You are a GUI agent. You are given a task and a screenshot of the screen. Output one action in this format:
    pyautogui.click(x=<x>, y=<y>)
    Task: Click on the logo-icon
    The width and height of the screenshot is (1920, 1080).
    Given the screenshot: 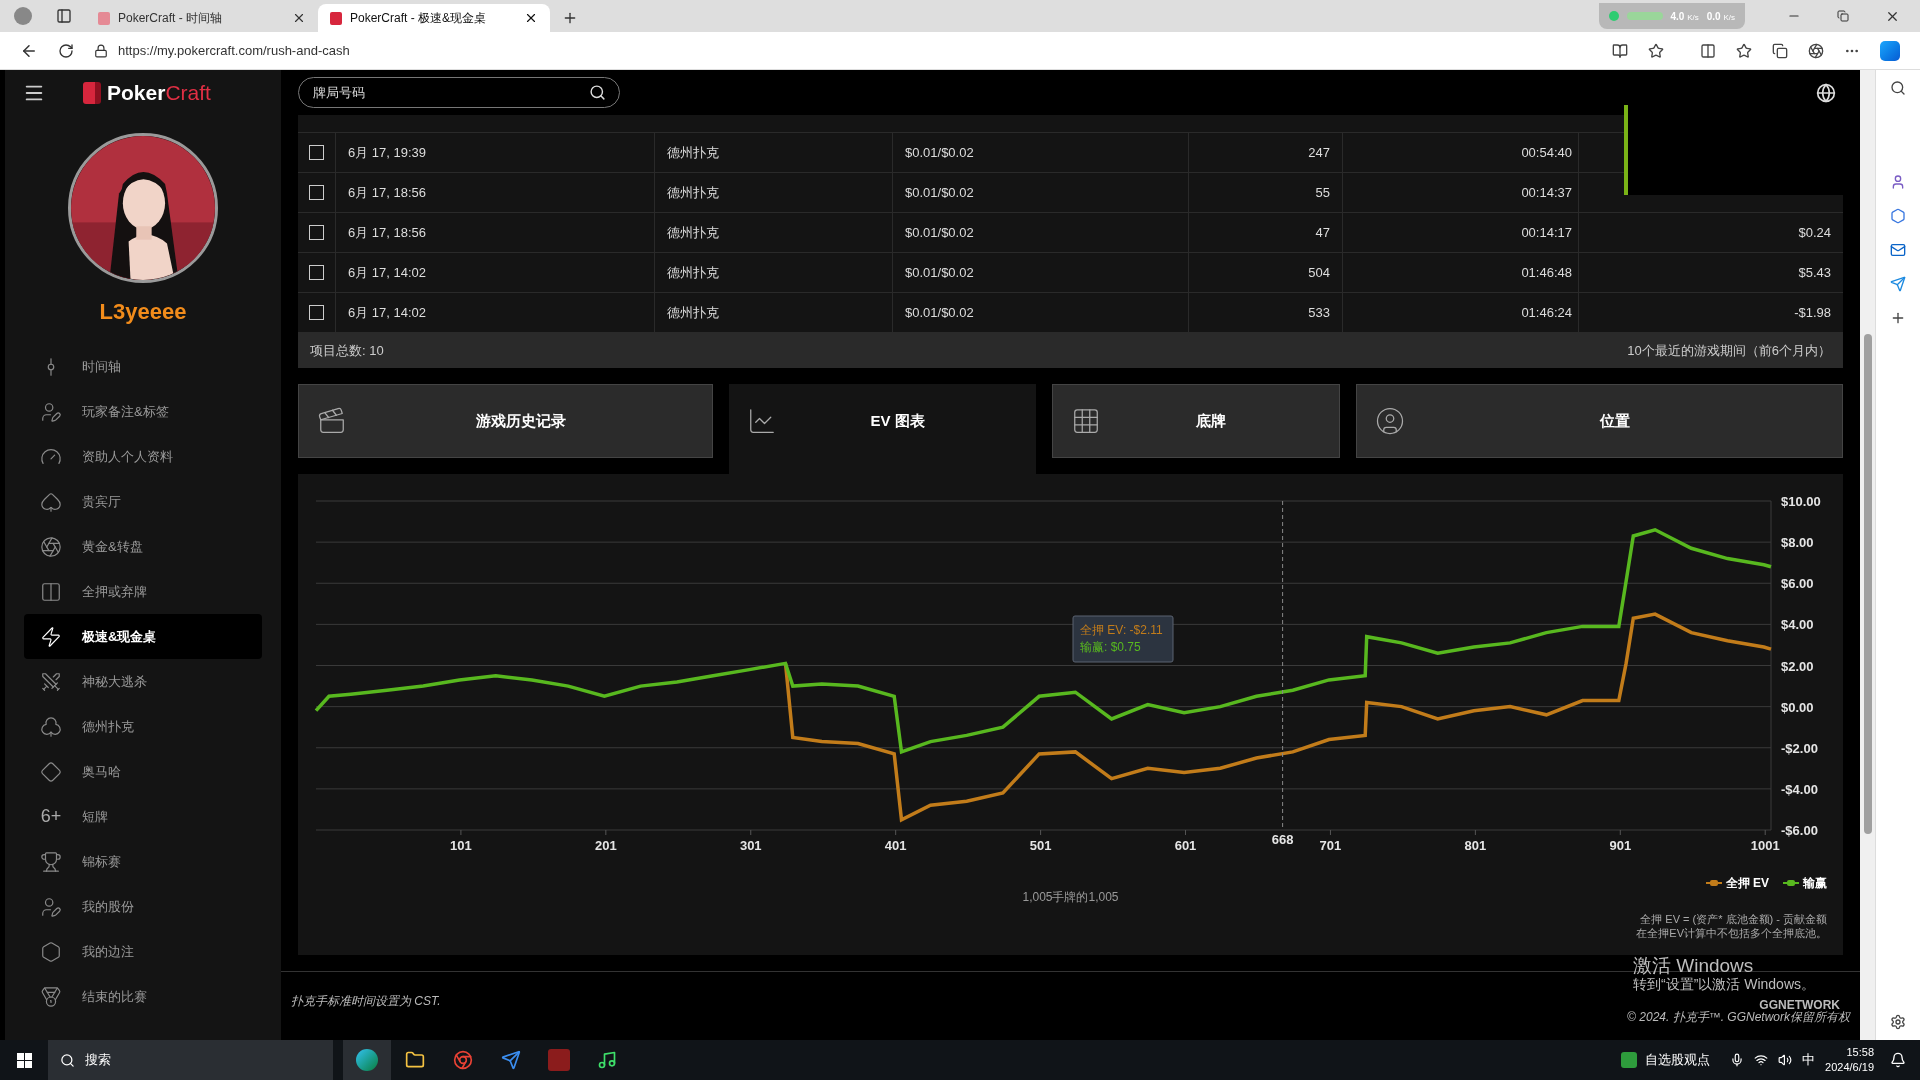 What is the action you would take?
    pyautogui.click(x=92, y=92)
    